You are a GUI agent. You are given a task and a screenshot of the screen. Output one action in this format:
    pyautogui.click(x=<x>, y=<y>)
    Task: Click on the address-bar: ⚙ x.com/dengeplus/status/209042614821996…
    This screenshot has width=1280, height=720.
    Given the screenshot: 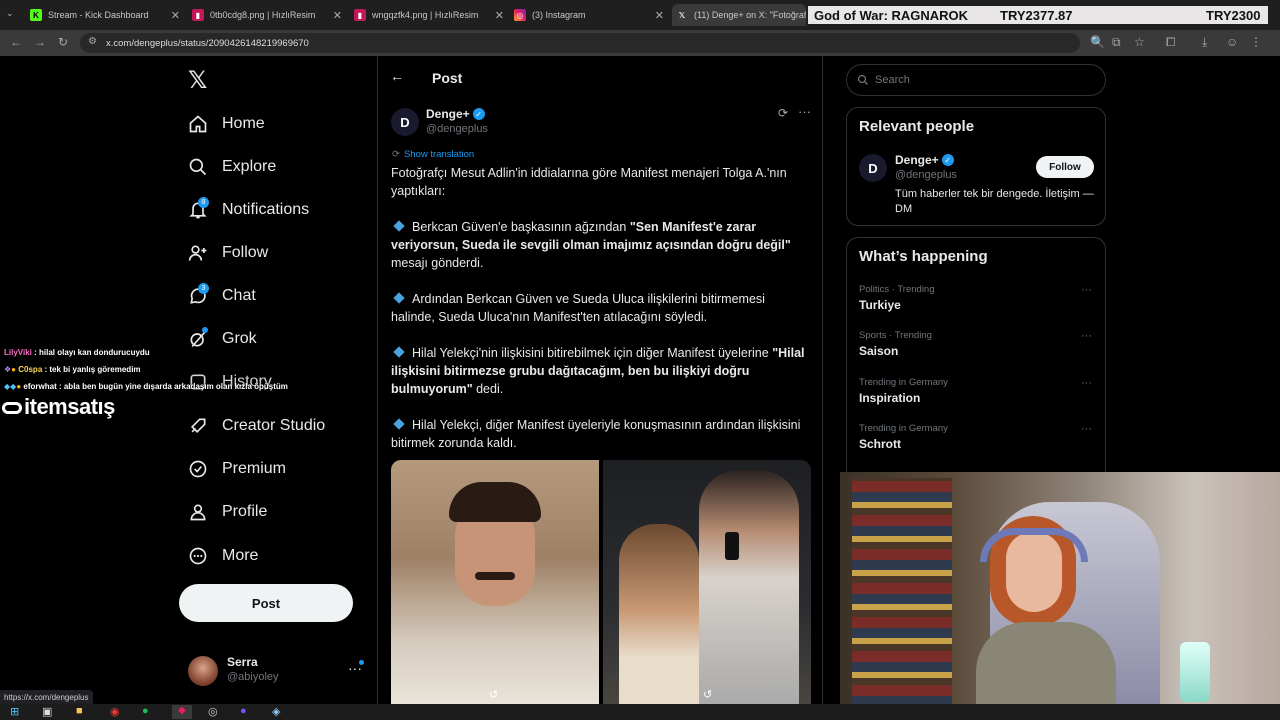 What is the action you would take?
    pyautogui.click(x=580, y=43)
    